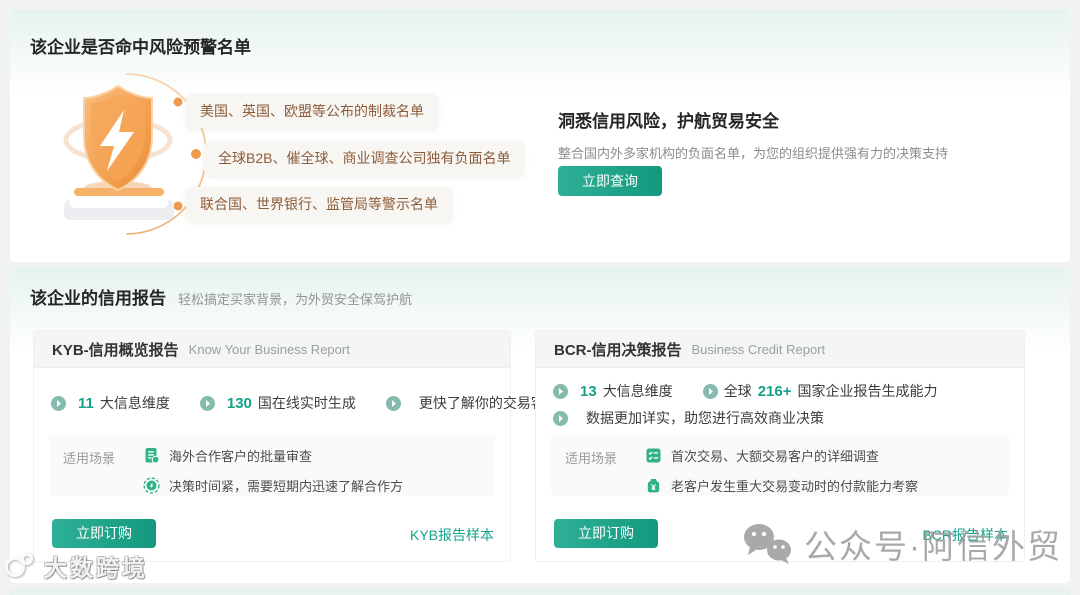 The height and width of the screenshot is (595, 1080). I want to click on bcr-scenario-first-trade: 首次交易、大额交易客户的详细调查, so click(781, 455).